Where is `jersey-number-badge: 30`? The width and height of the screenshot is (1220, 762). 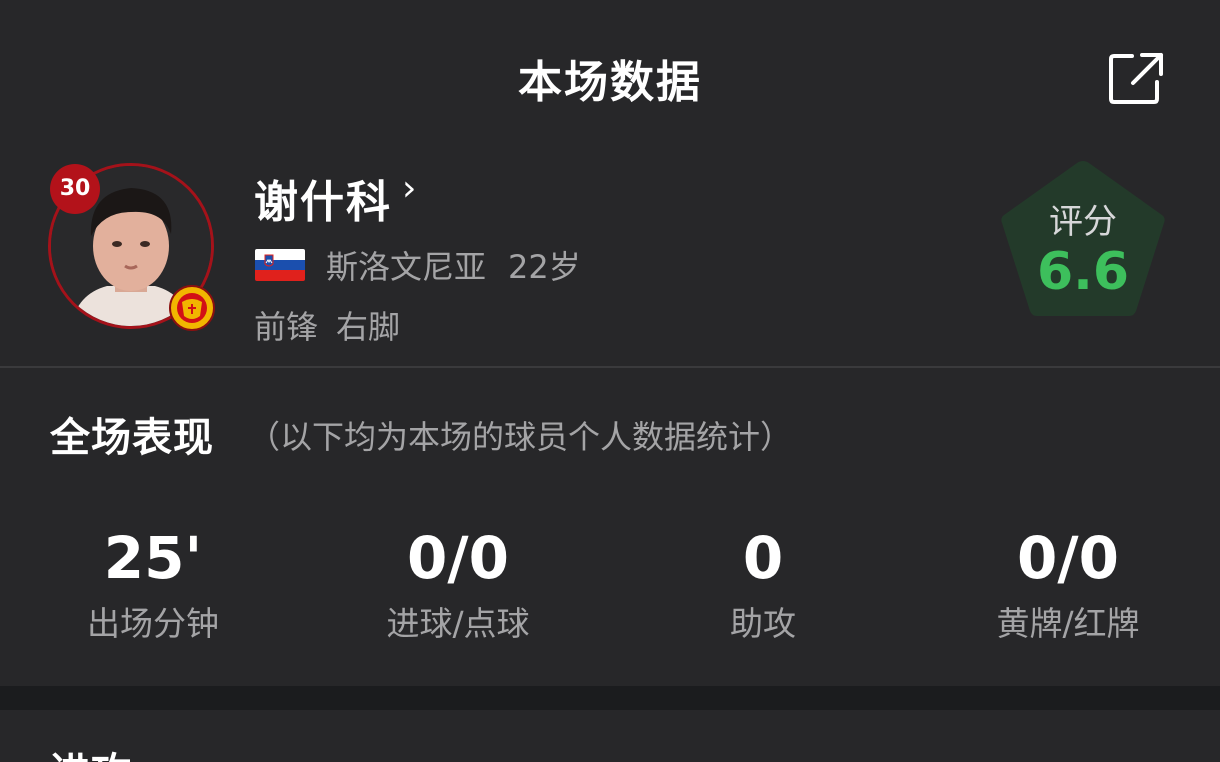
jersey-number-badge: 30 is located at coordinates (75, 189).